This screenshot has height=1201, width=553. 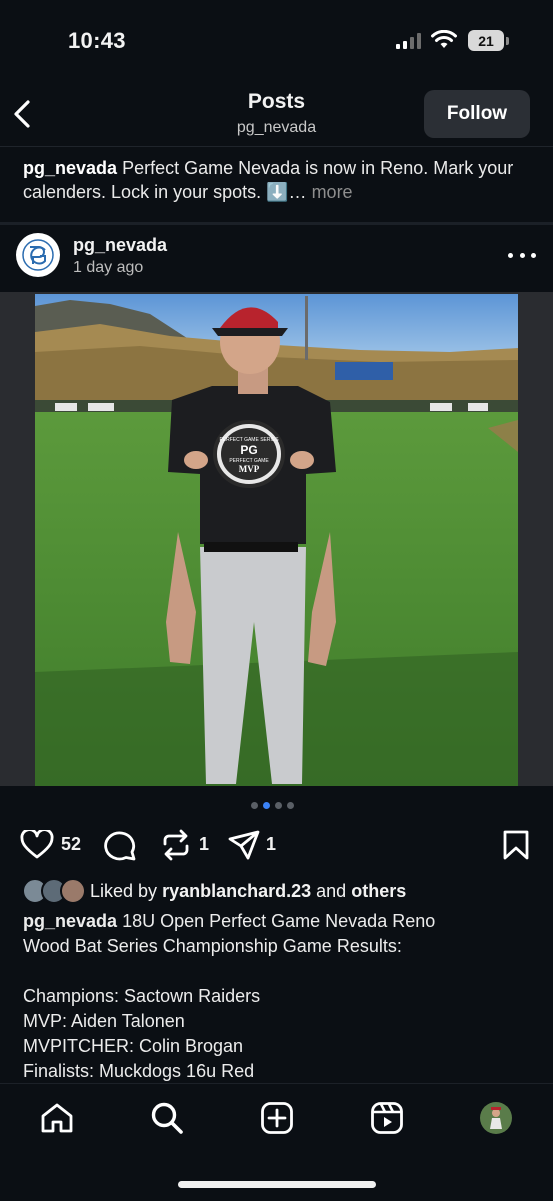 What do you see at coordinates (277, 1184) in the screenshot?
I see `home-indicator` at bounding box center [277, 1184].